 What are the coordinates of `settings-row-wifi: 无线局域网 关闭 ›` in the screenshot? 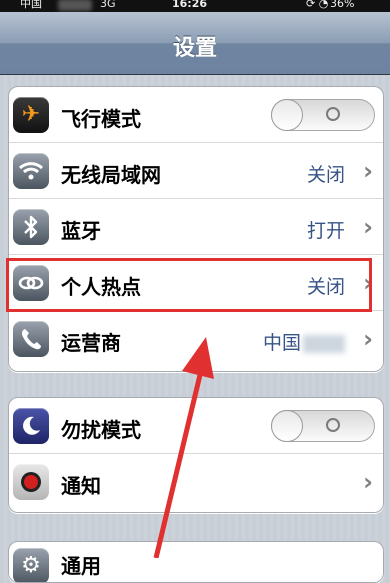 It's located at (196, 171).